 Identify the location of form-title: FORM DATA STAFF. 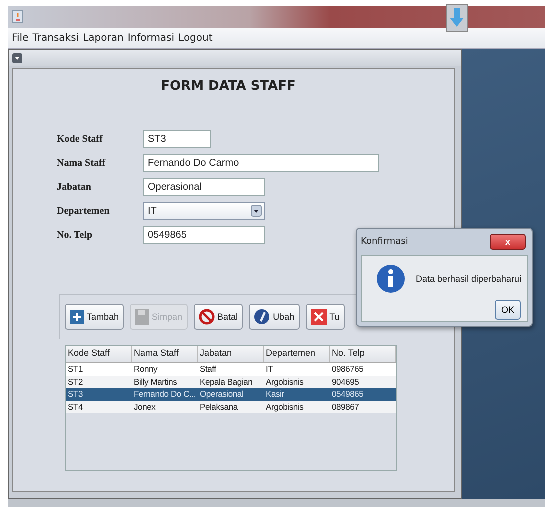
(228, 86).